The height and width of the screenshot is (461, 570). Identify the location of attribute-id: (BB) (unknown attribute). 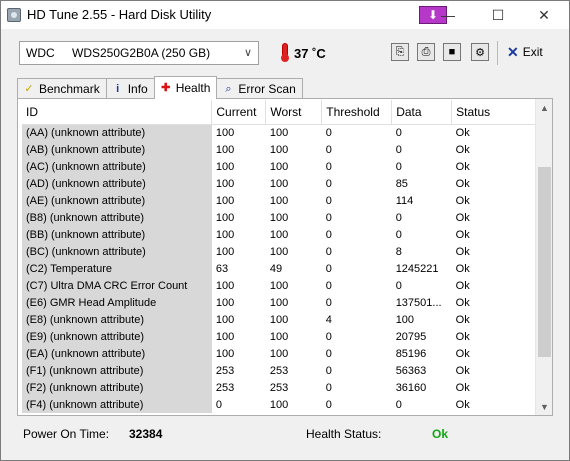
(117, 234).